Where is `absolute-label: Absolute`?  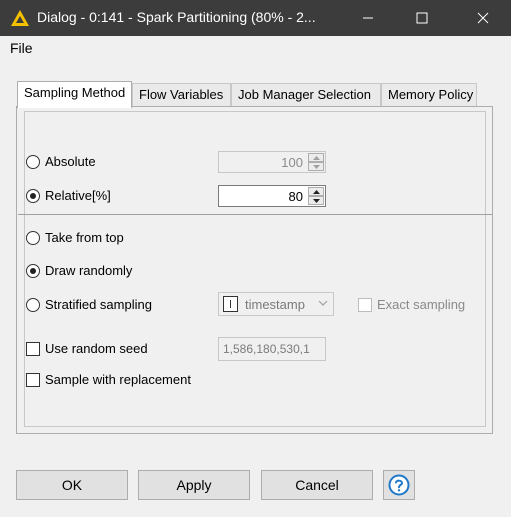
absolute-label: Absolute is located at coordinates (70, 161).